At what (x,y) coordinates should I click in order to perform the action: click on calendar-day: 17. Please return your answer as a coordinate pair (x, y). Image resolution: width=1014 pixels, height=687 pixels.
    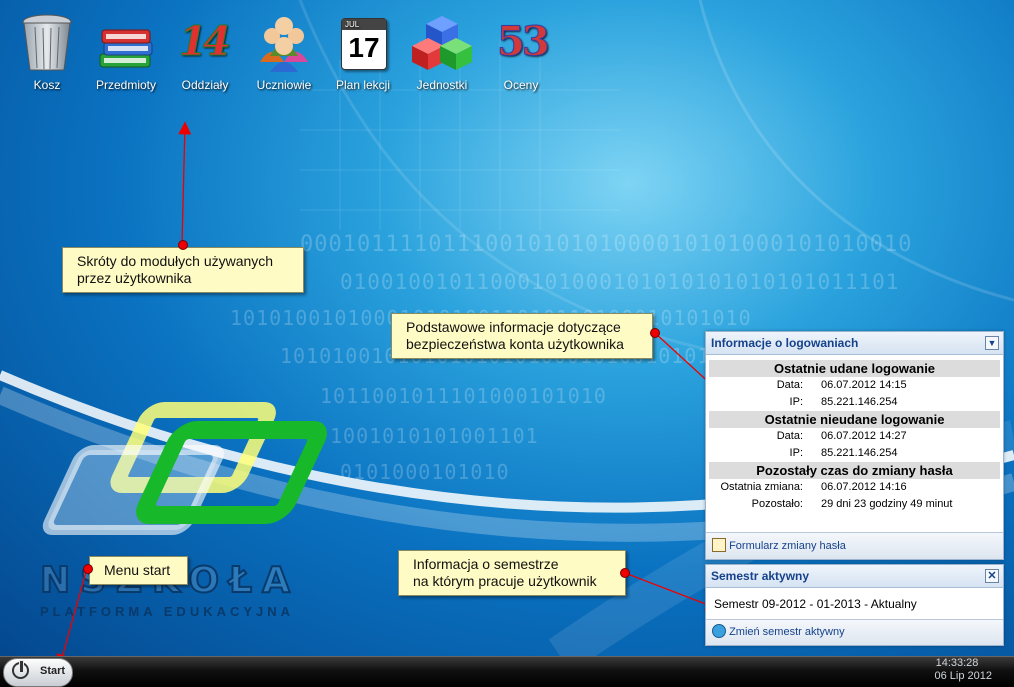
    Looking at the image, I should click on (364, 47).